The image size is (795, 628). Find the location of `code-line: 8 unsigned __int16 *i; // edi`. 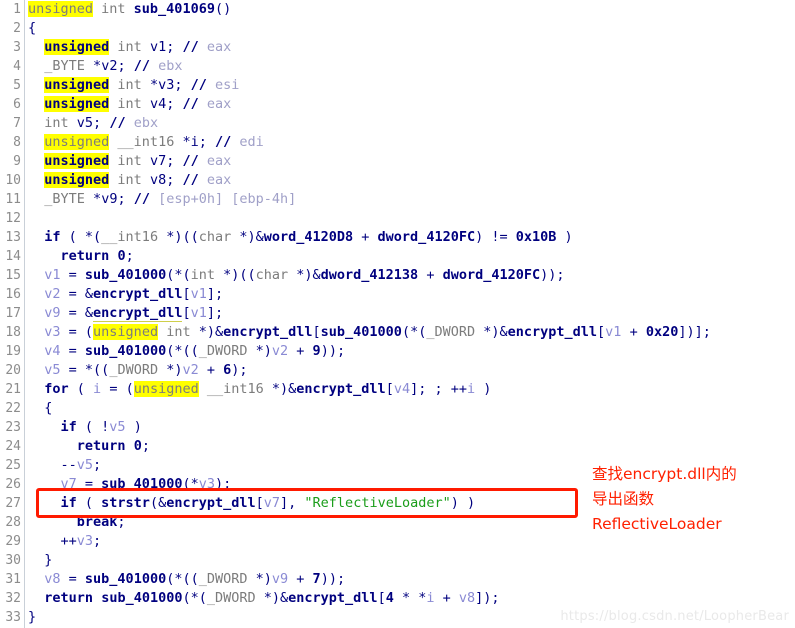

code-line: 8 unsigned __int16 *i; // edi is located at coordinates (397, 142).